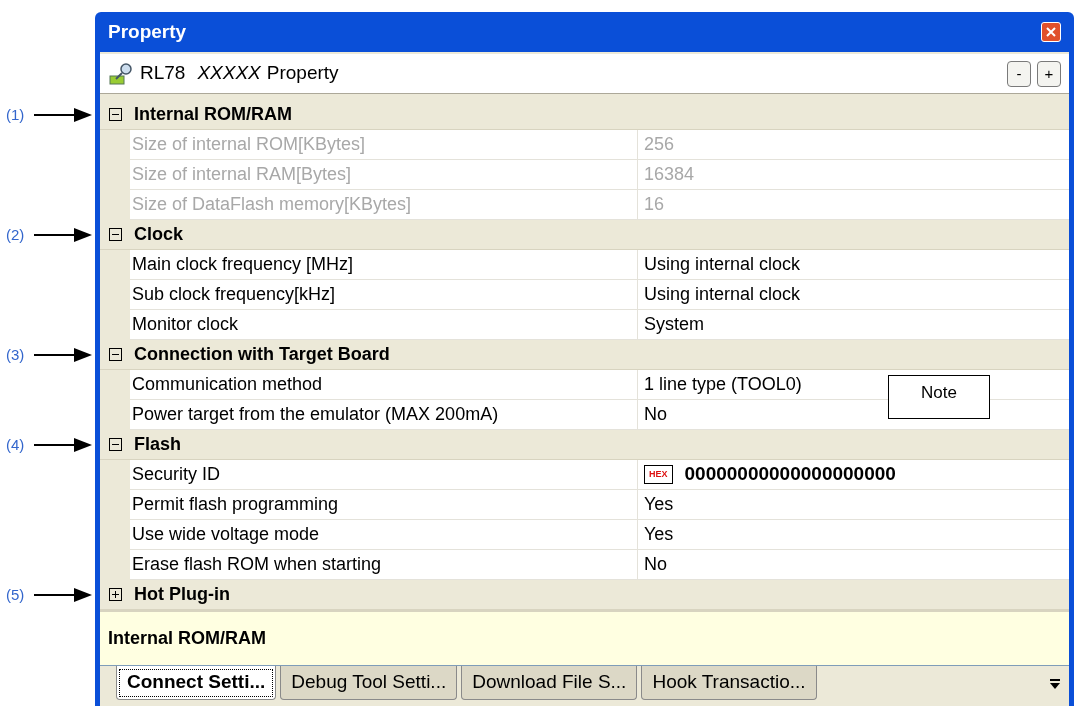  What do you see at coordinates (658, 474) in the screenshot?
I see `hex-badge: HEX` at bounding box center [658, 474].